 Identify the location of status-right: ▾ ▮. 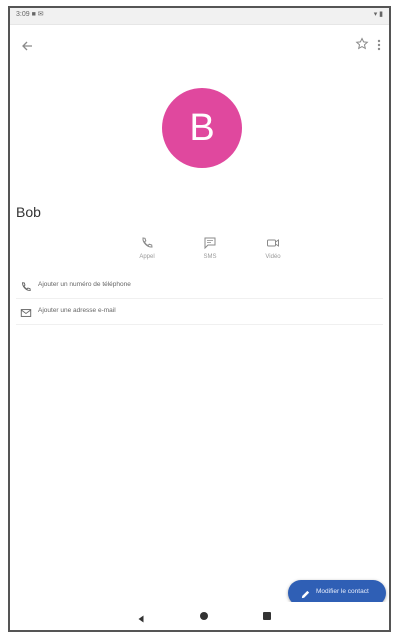
(378, 14).